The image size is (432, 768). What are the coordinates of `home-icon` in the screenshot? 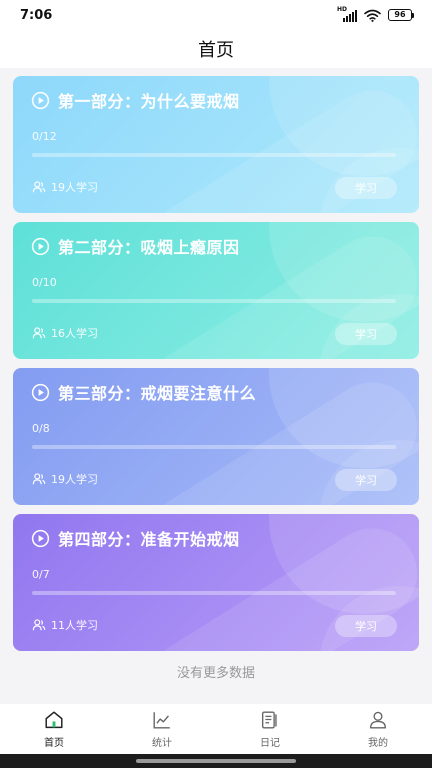 It's located at (54, 720).